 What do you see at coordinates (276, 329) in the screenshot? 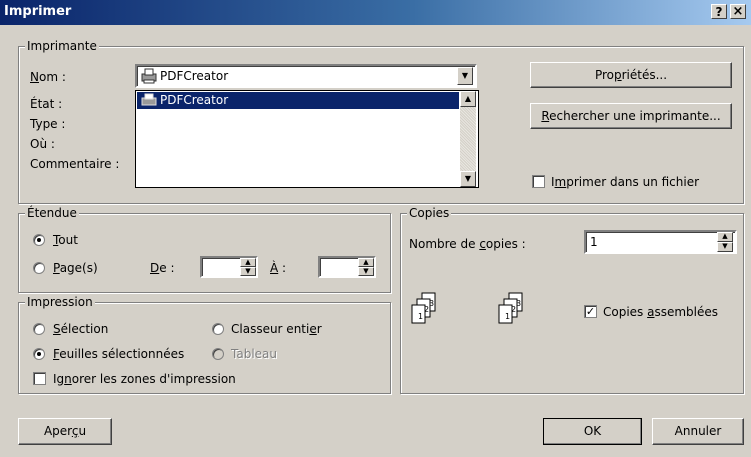
I see `print-whole-workbook-label: Classeur entier` at bounding box center [276, 329].